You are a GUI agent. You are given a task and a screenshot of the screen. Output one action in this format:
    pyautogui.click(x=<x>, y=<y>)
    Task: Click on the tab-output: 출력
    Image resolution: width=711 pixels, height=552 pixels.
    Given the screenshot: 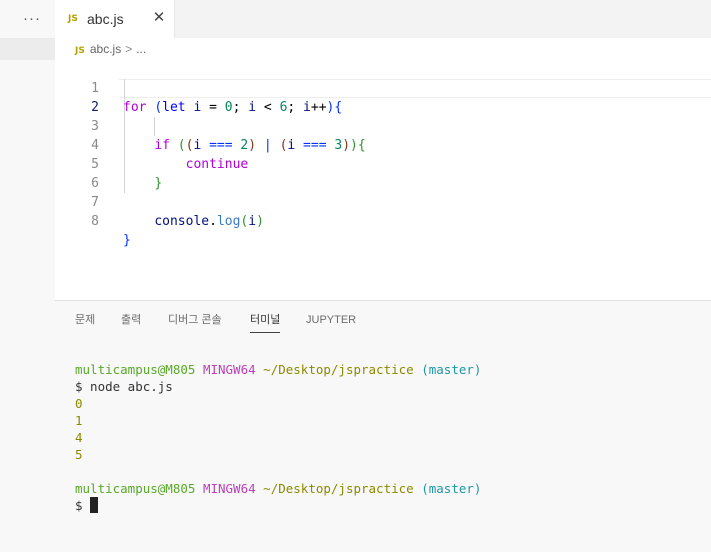 What is the action you would take?
    pyautogui.click(x=131, y=320)
    